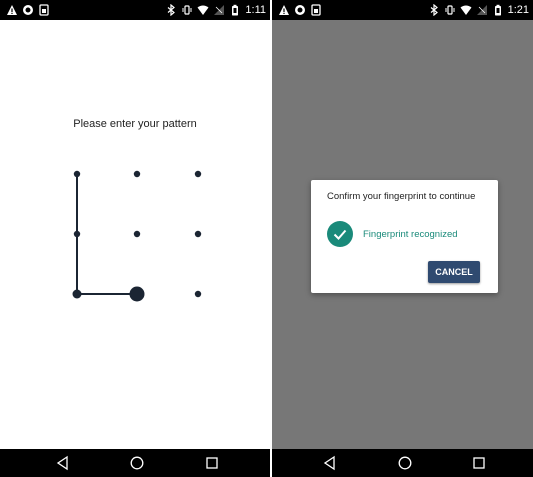 The image size is (533, 477). What do you see at coordinates (106, 234) in the screenshot?
I see `pattern-line` at bounding box center [106, 234].